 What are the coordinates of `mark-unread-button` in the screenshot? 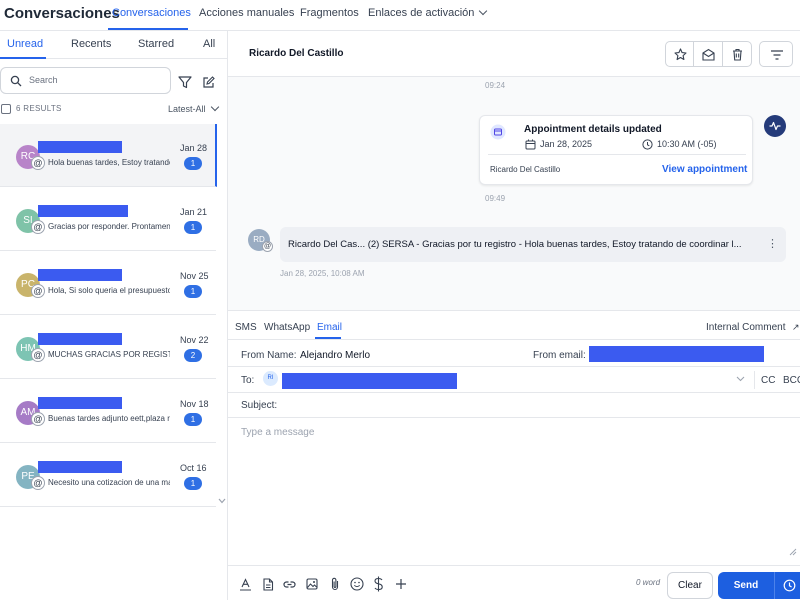 It's located at (708, 54).